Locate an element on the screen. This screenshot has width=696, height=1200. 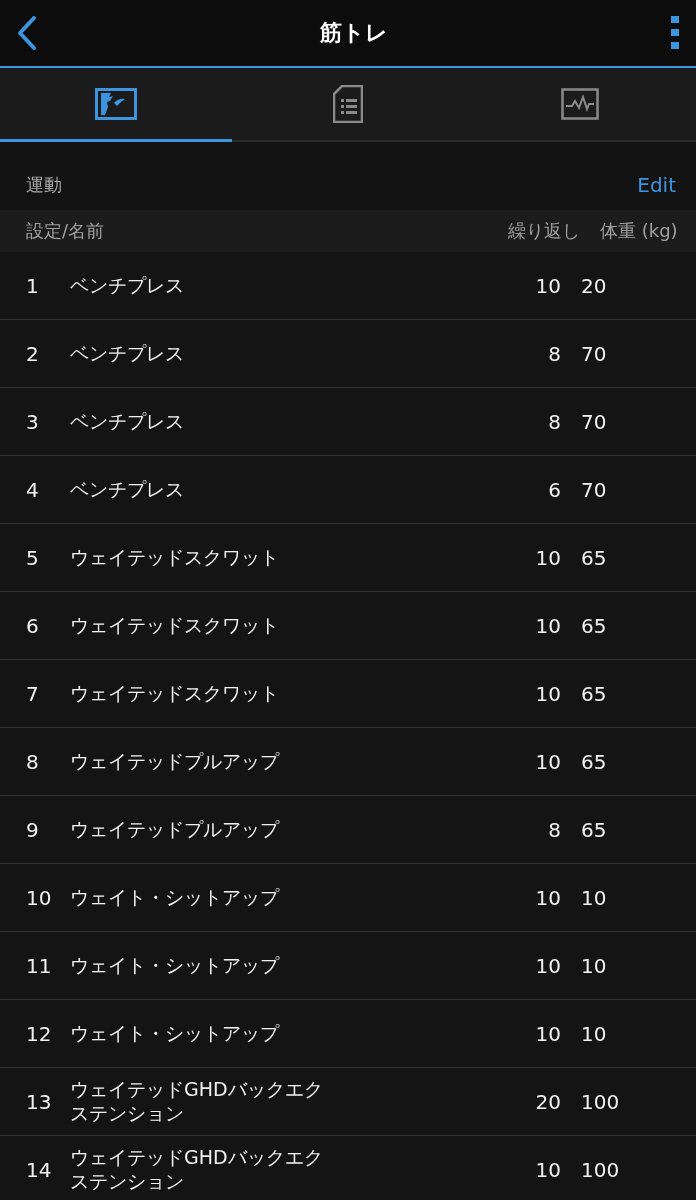
set-number: 6 is located at coordinates (33, 625).